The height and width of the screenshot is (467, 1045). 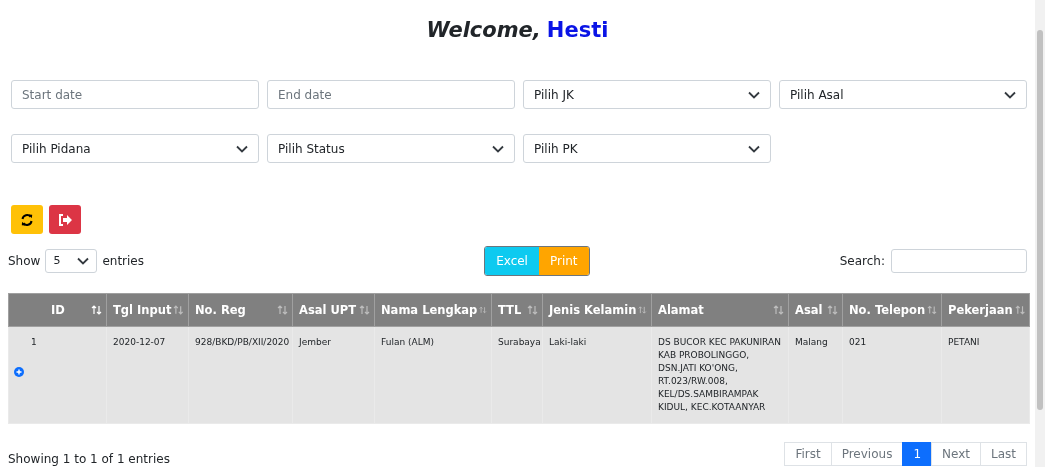 What do you see at coordinates (391, 94) in the screenshot?
I see `date-field: End date` at bounding box center [391, 94].